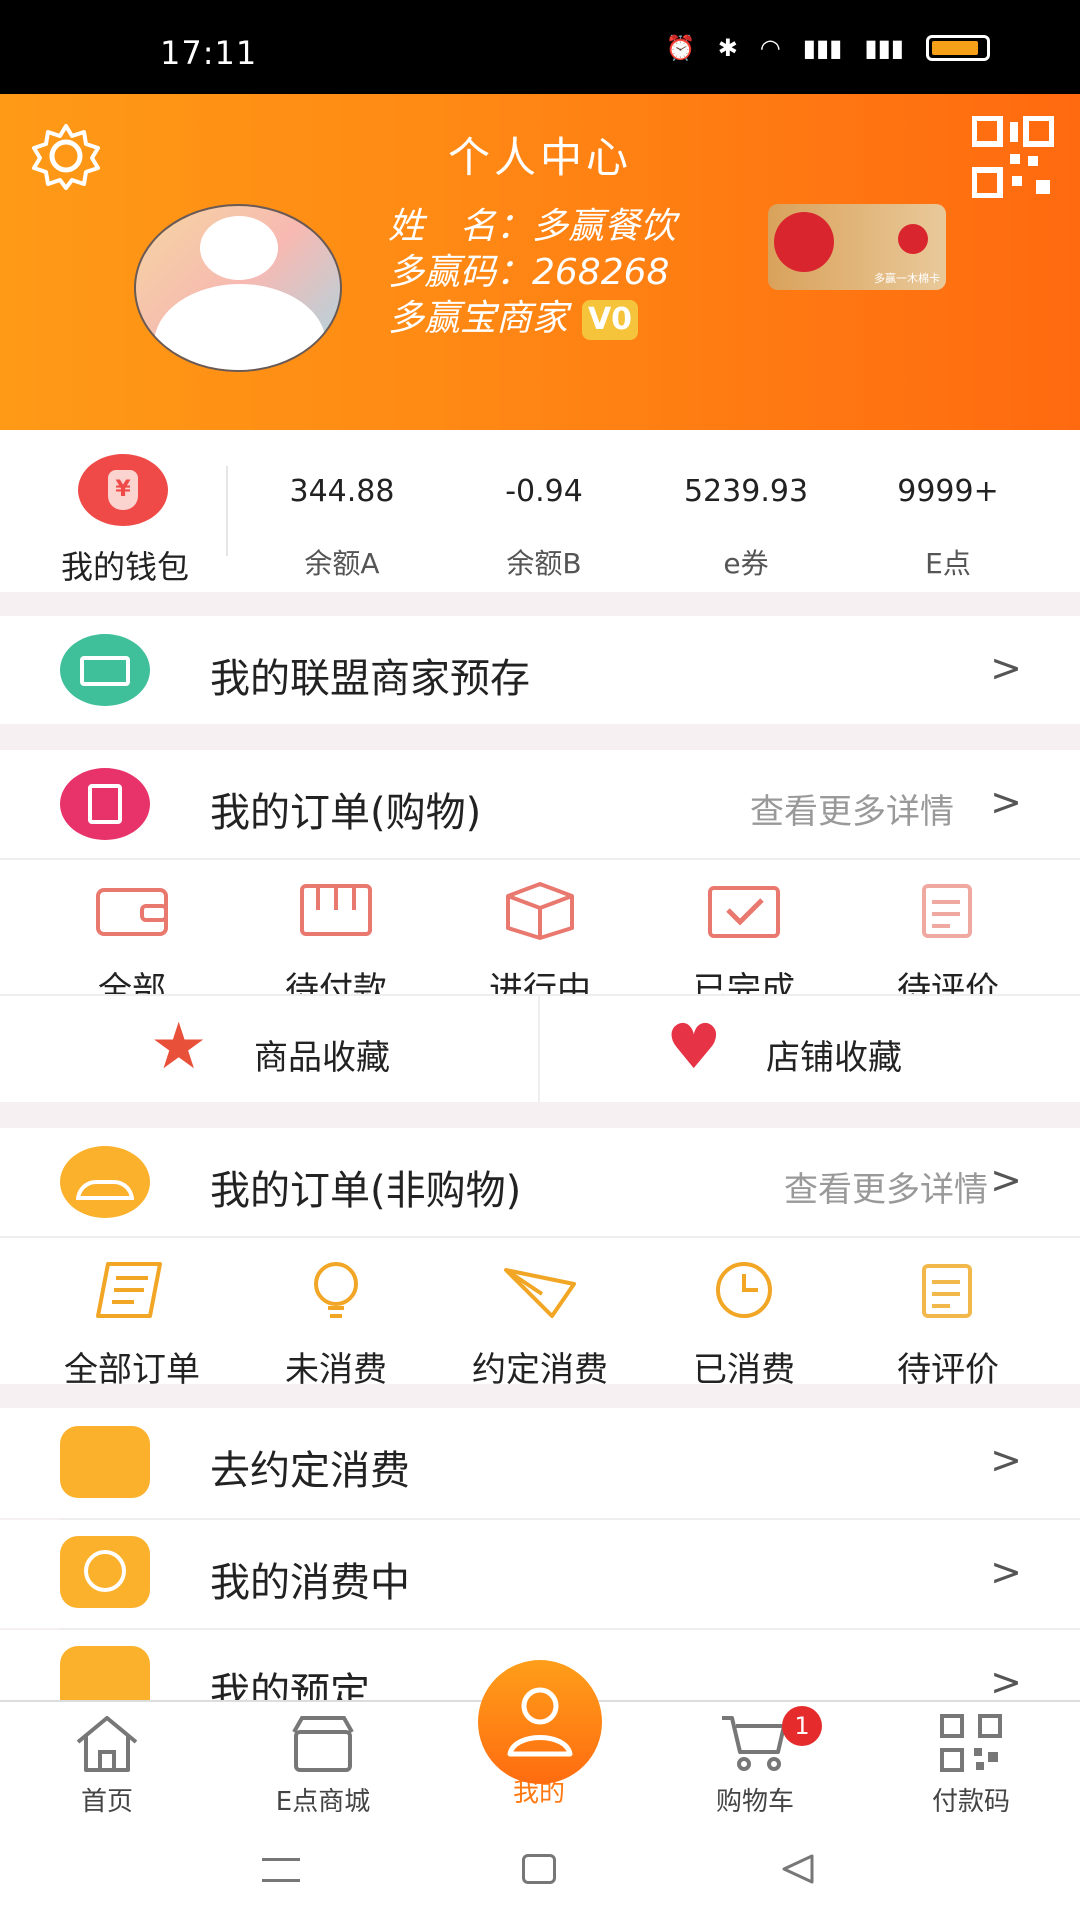 This screenshot has height=1920, width=1080. What do you see at coordinates (958, 48) in the screenshot?
I see `battery-icon` at bounding box center [958, 48].